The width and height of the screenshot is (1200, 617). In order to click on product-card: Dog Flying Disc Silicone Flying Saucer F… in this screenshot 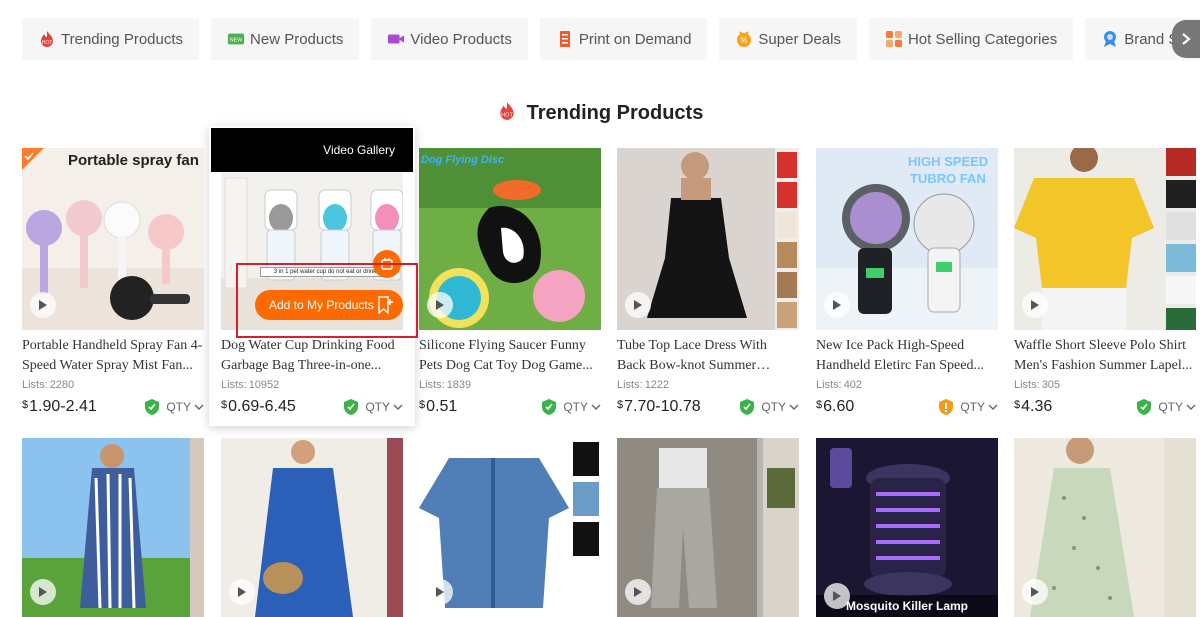, I will do `click(510, 283)`.